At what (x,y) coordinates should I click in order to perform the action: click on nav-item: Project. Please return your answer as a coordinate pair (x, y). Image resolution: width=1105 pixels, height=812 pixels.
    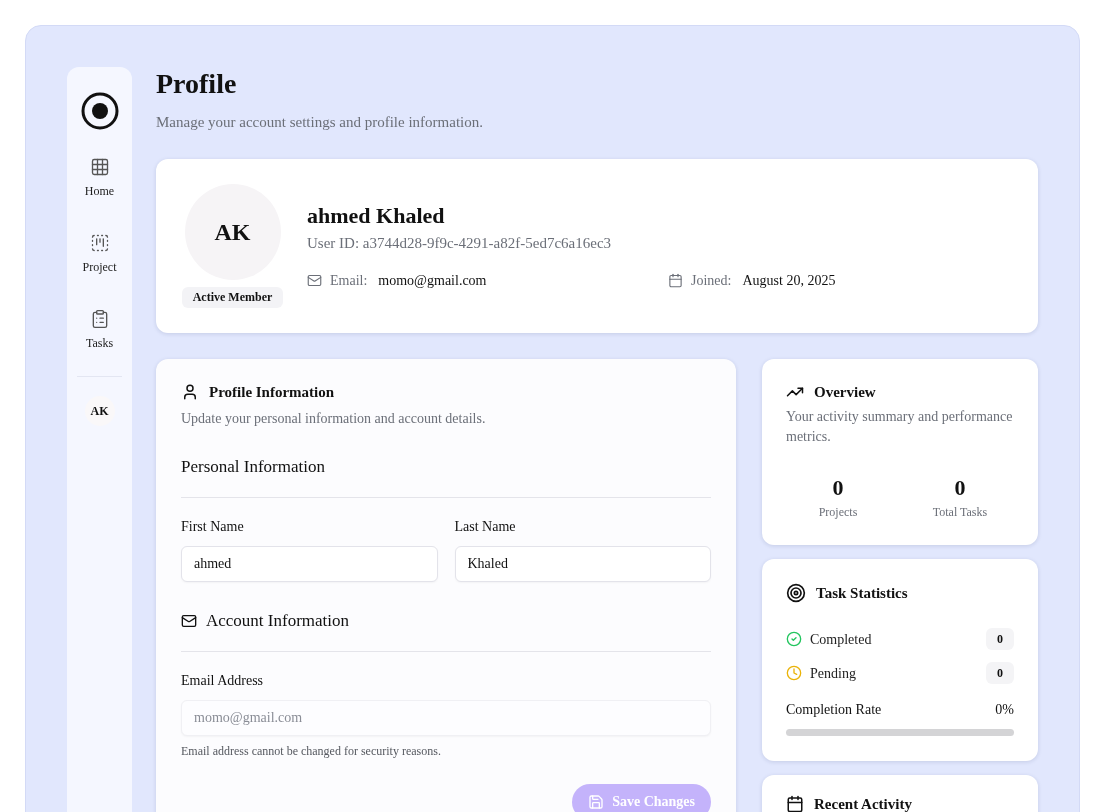
    Looking at the image, I should click on (99, 253).